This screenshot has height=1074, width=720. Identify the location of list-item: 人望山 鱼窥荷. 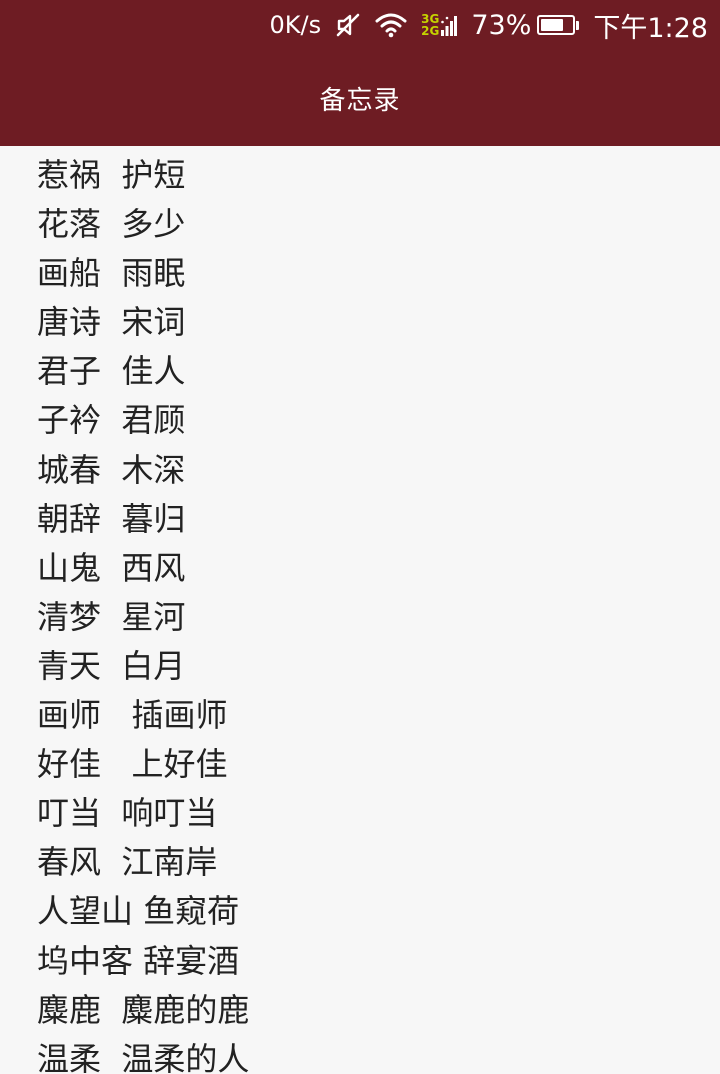
(378, 911).